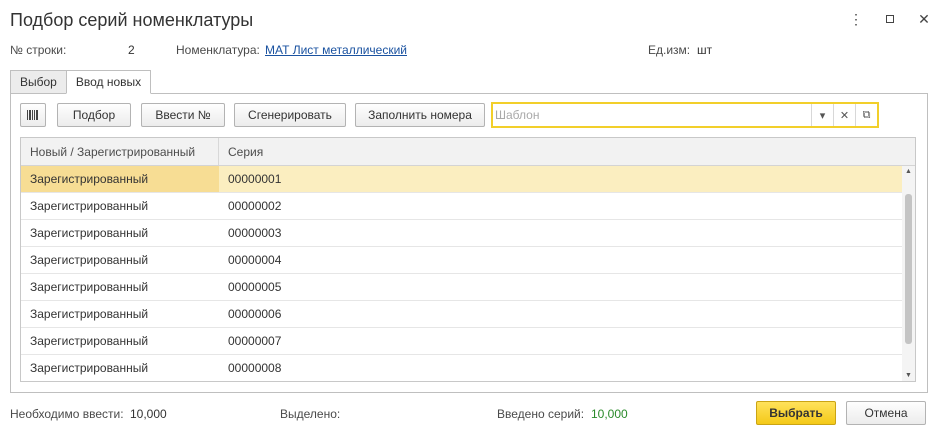 This screenshot has height=435, width=941. I want to click on need-value: 10,000, so click(148, 414).